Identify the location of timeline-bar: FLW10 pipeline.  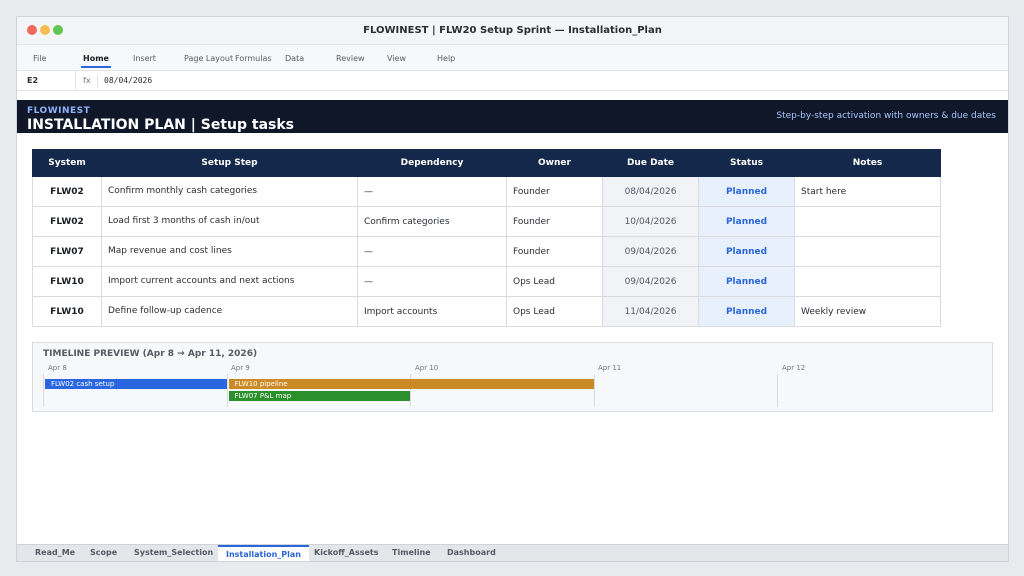
(411, 384).